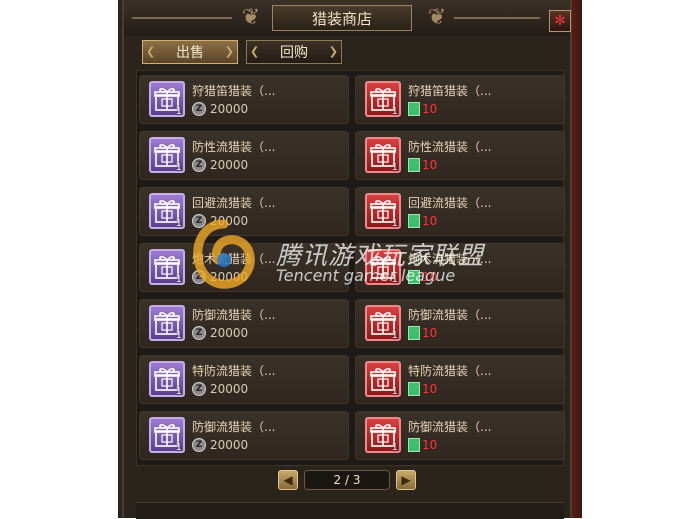 The height and width of the screenshot is (519, 700). I want to click on title-bar: ❦ 猎装商店 ❦ ✻, so click(347, 18).